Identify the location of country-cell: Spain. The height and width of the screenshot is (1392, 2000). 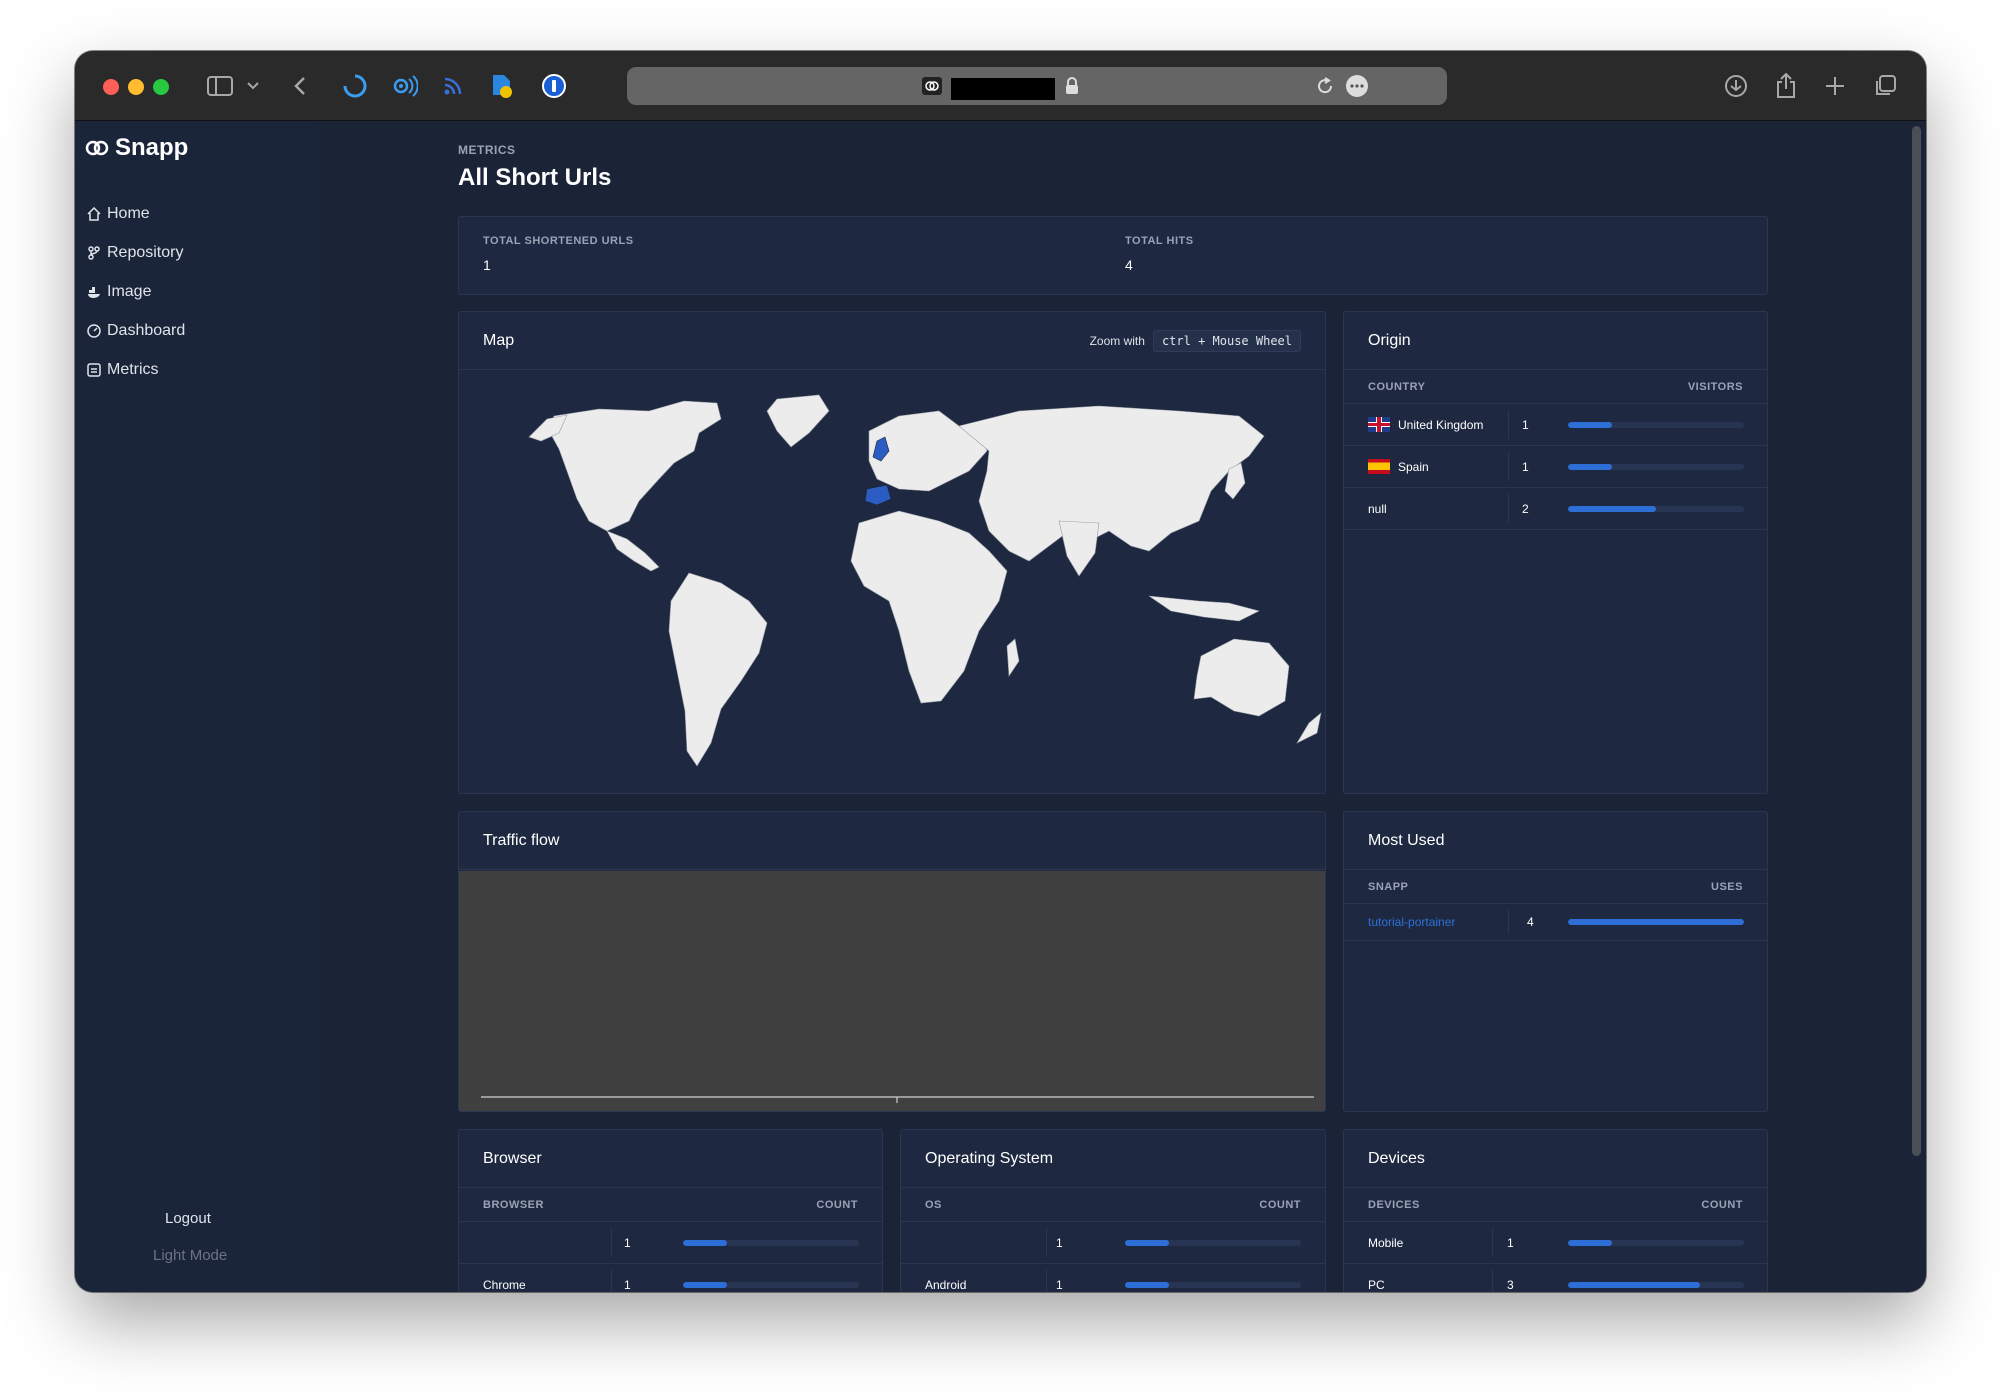
(1398, 466).